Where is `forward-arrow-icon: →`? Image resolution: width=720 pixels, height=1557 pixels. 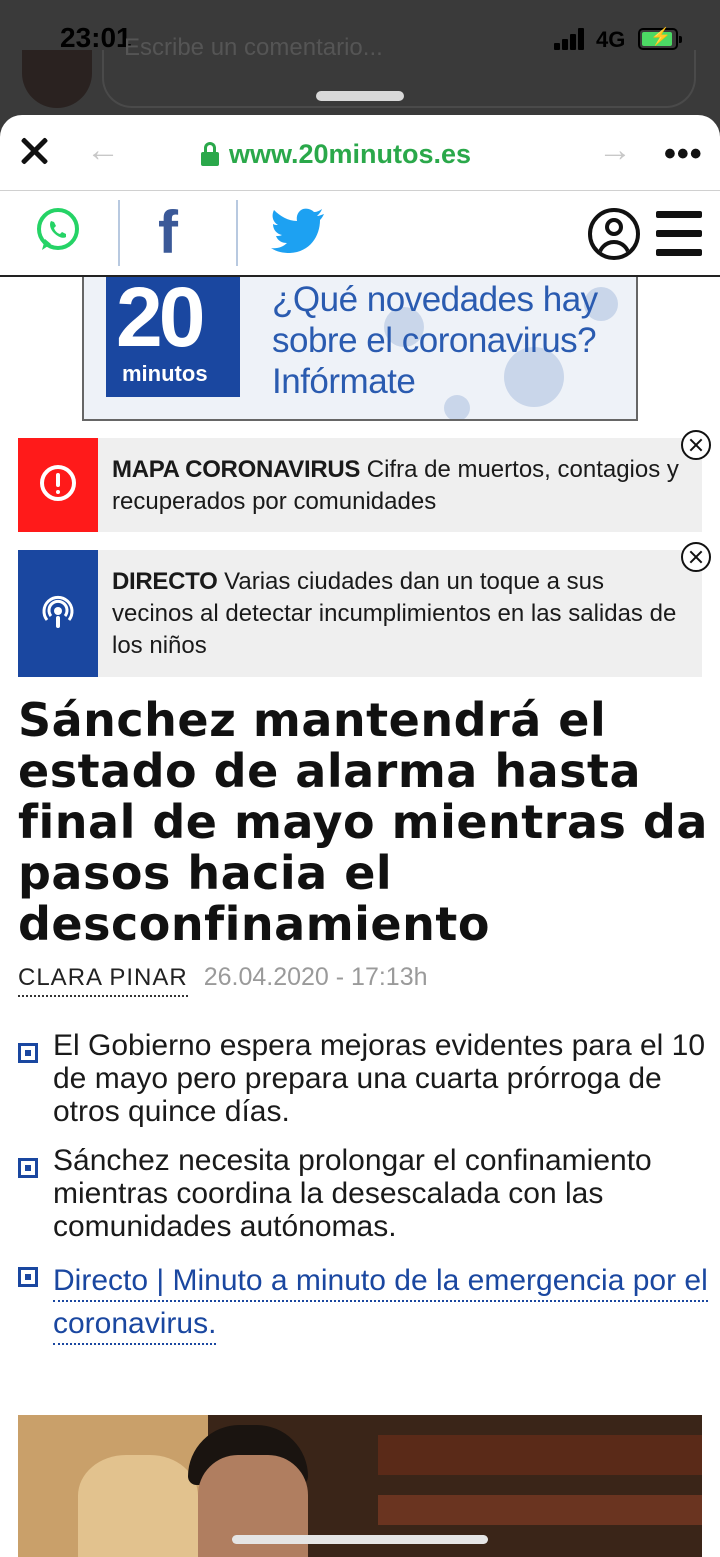
forward-arrow-icon: → is located at coordinates (615, 150).